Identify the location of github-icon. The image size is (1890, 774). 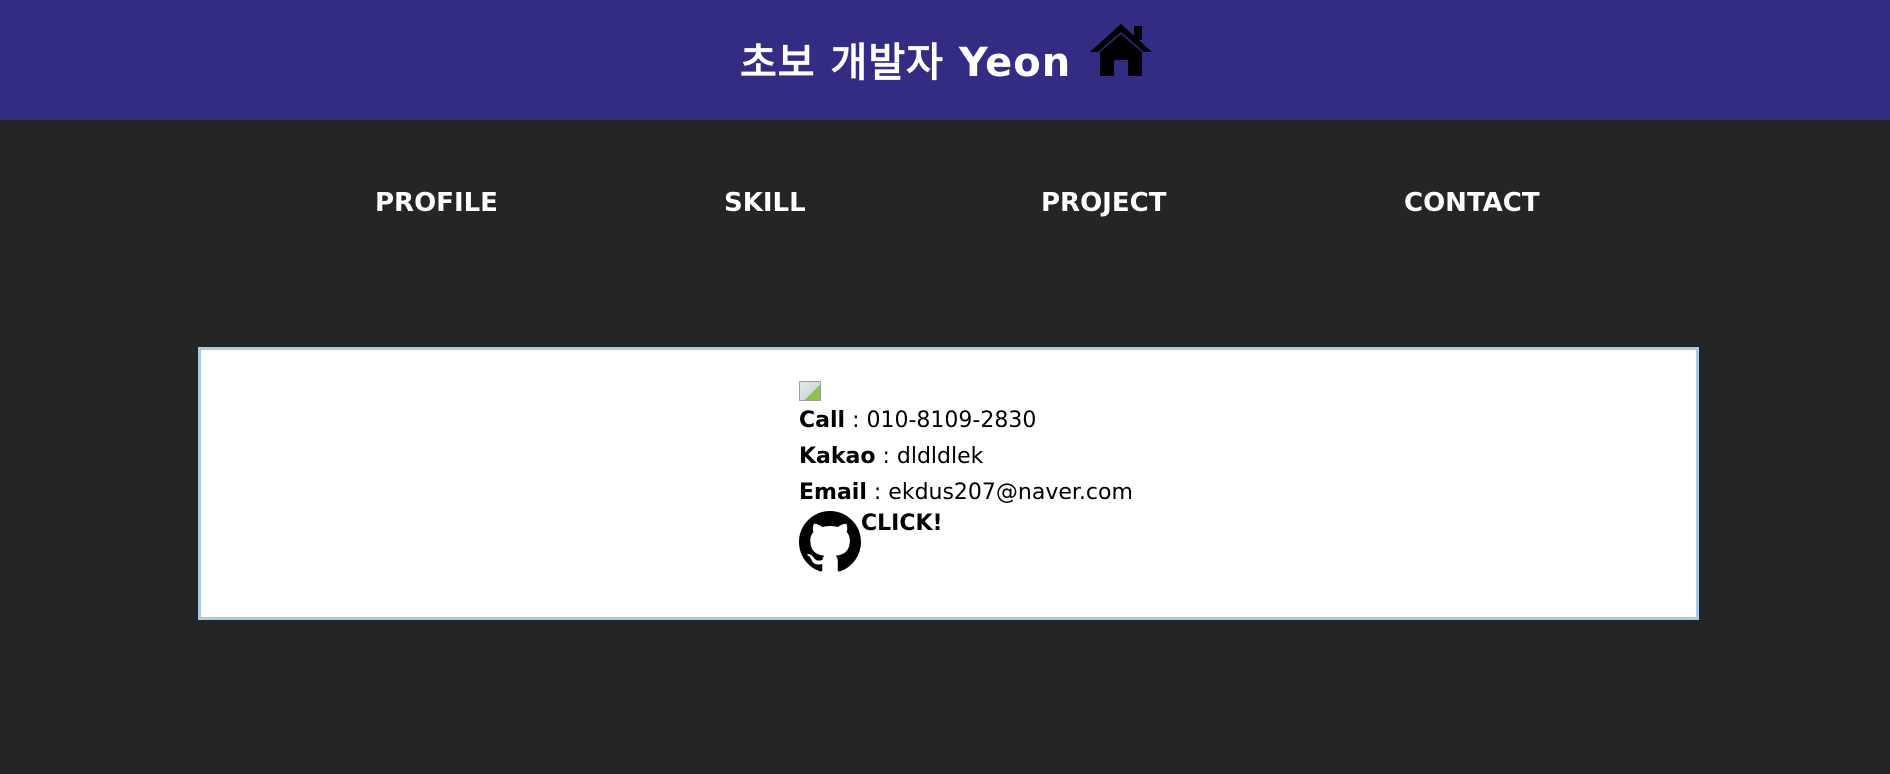
(830, 542).